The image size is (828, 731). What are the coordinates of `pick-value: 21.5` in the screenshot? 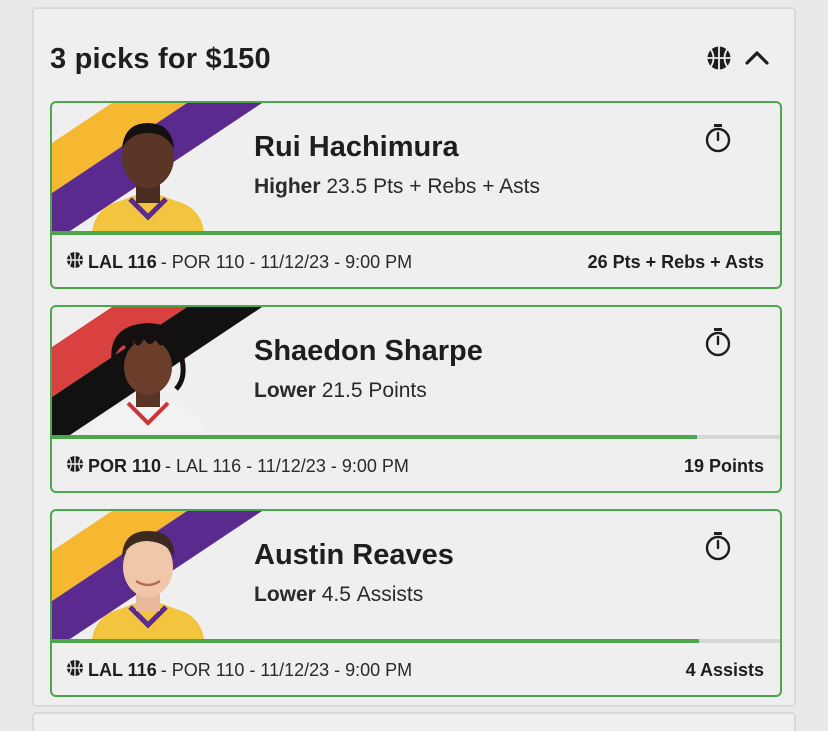 It's located at (342, 390).